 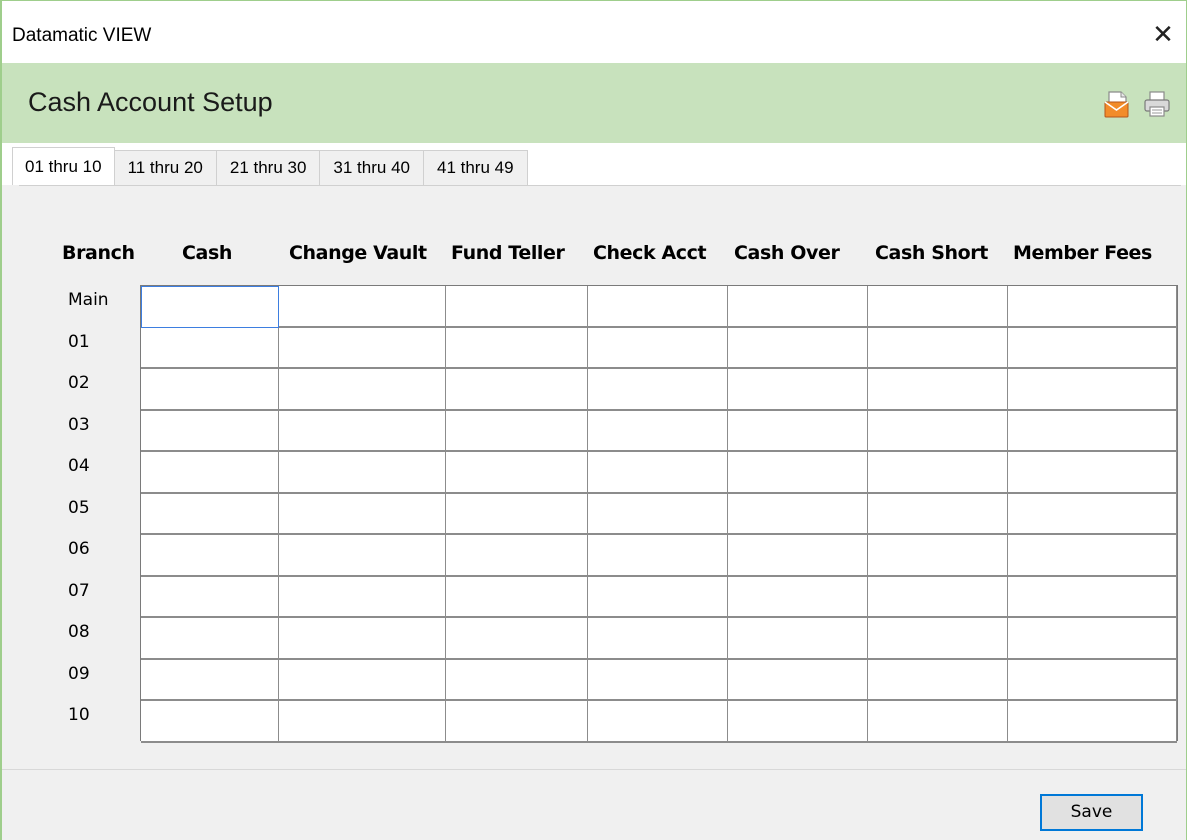 I want to click on cell-07-change-vault, so click(x=362, y=597).